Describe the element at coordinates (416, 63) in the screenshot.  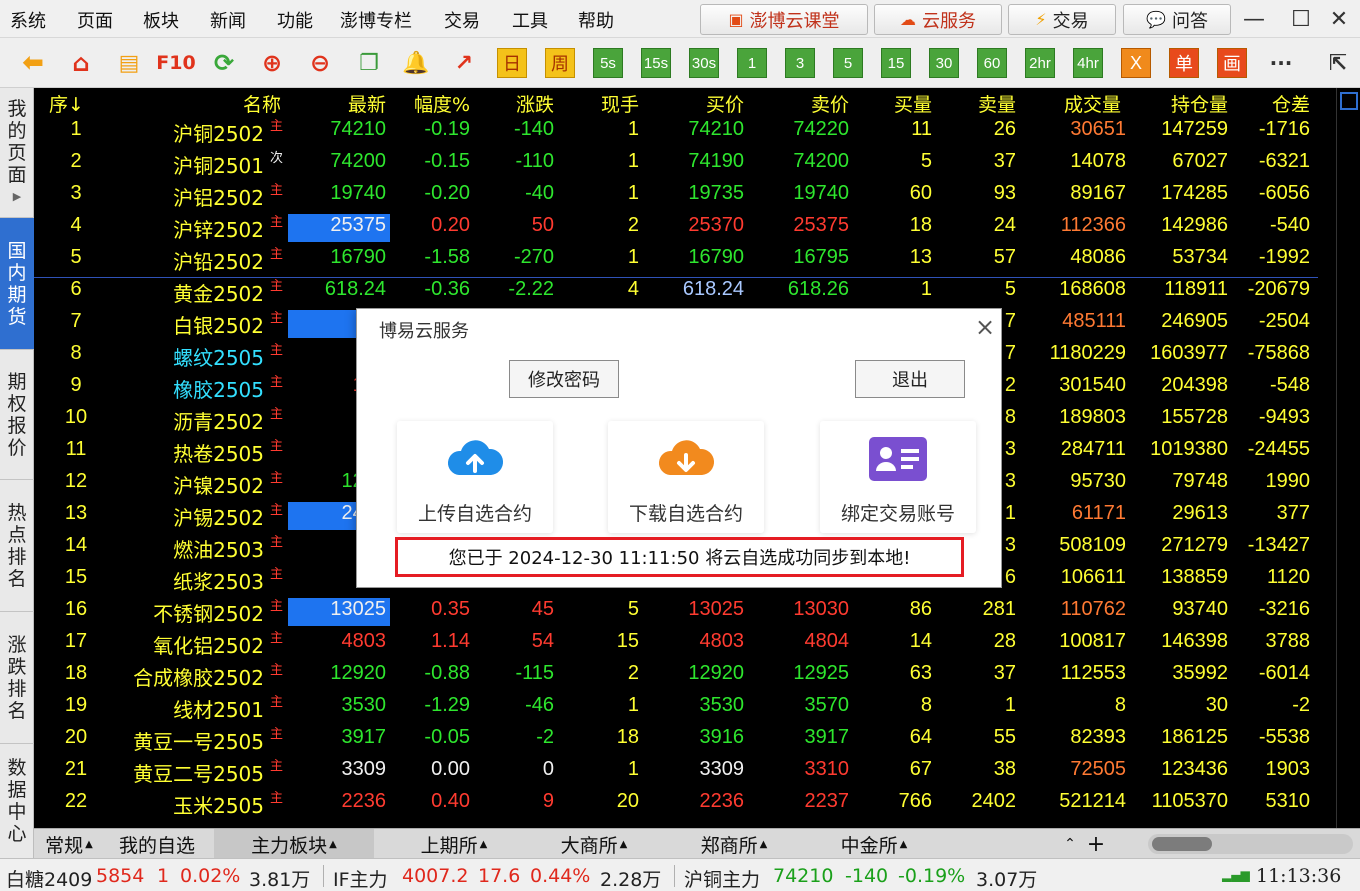
I see `bell-icon: 🔔` at that location.